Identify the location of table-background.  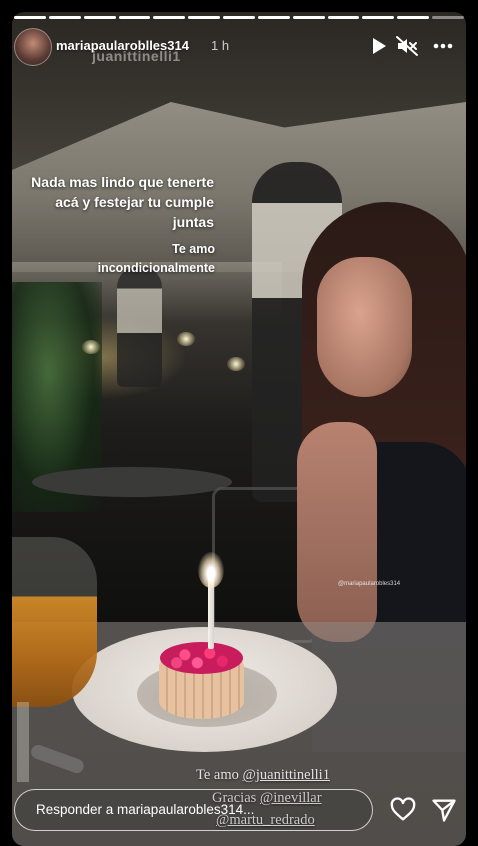
(132, 482).